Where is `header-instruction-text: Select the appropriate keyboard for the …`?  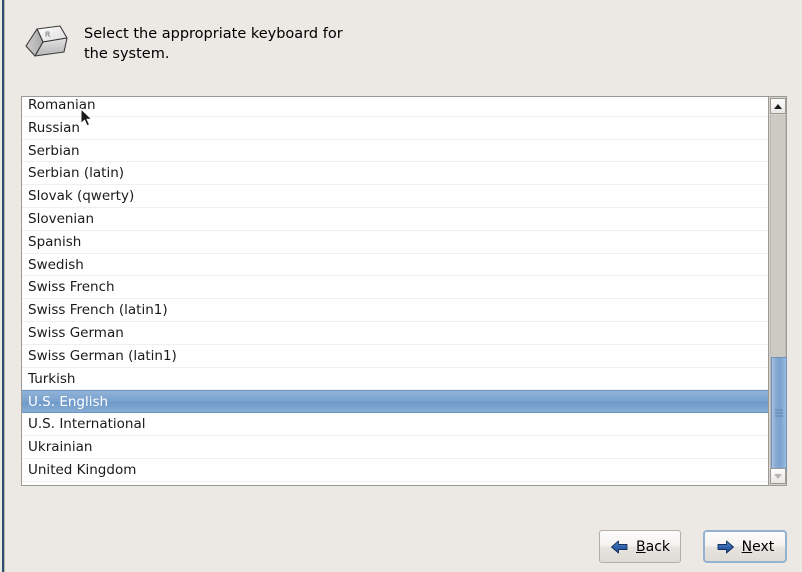
header-instruction-text: Select the appropriate keyboard for the … is located at coordinates (213, 44).